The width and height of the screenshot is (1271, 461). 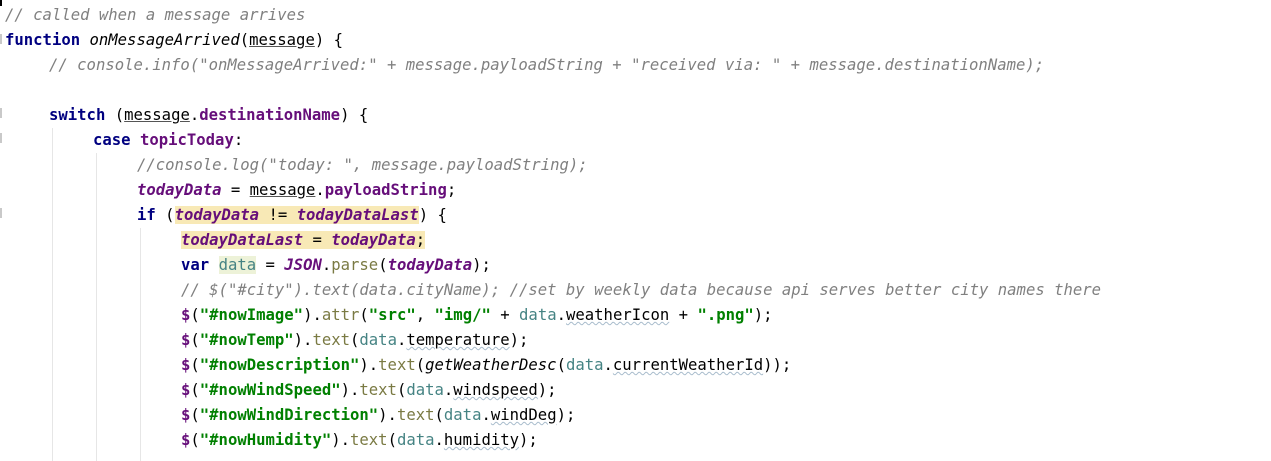 What do you see at coordinates (618, 315) in the screenshot?
I see `property: weatherIcon` at bounding box center [618, 315].